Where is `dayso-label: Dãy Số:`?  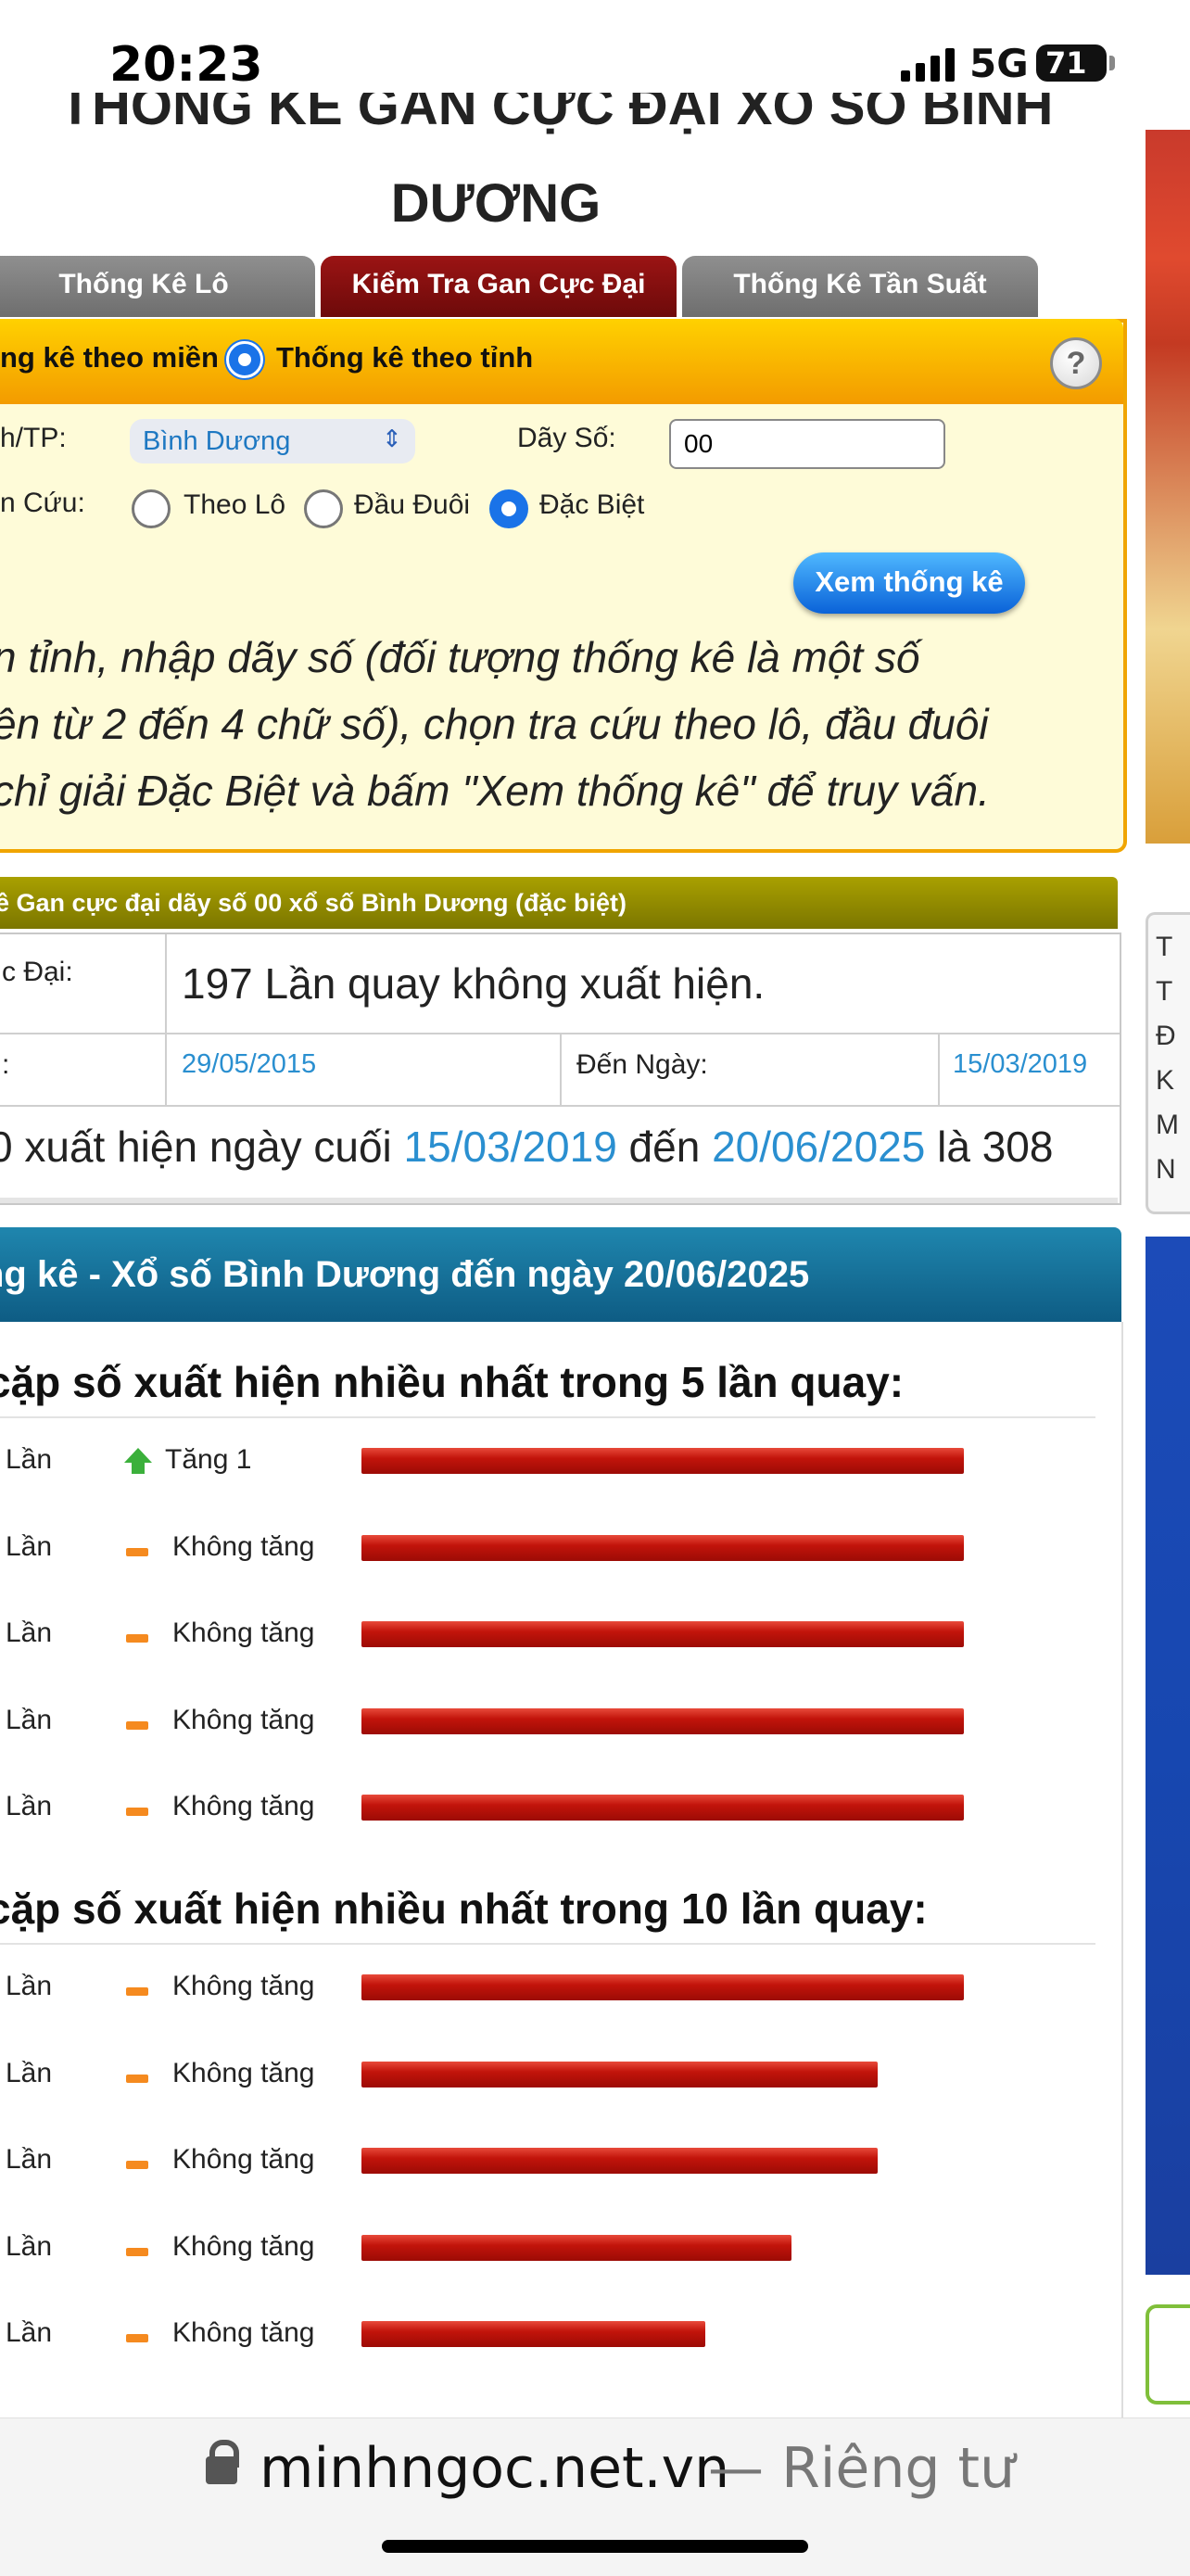 dayso-label: Dãy Số: is located at coordinates (566, 438).